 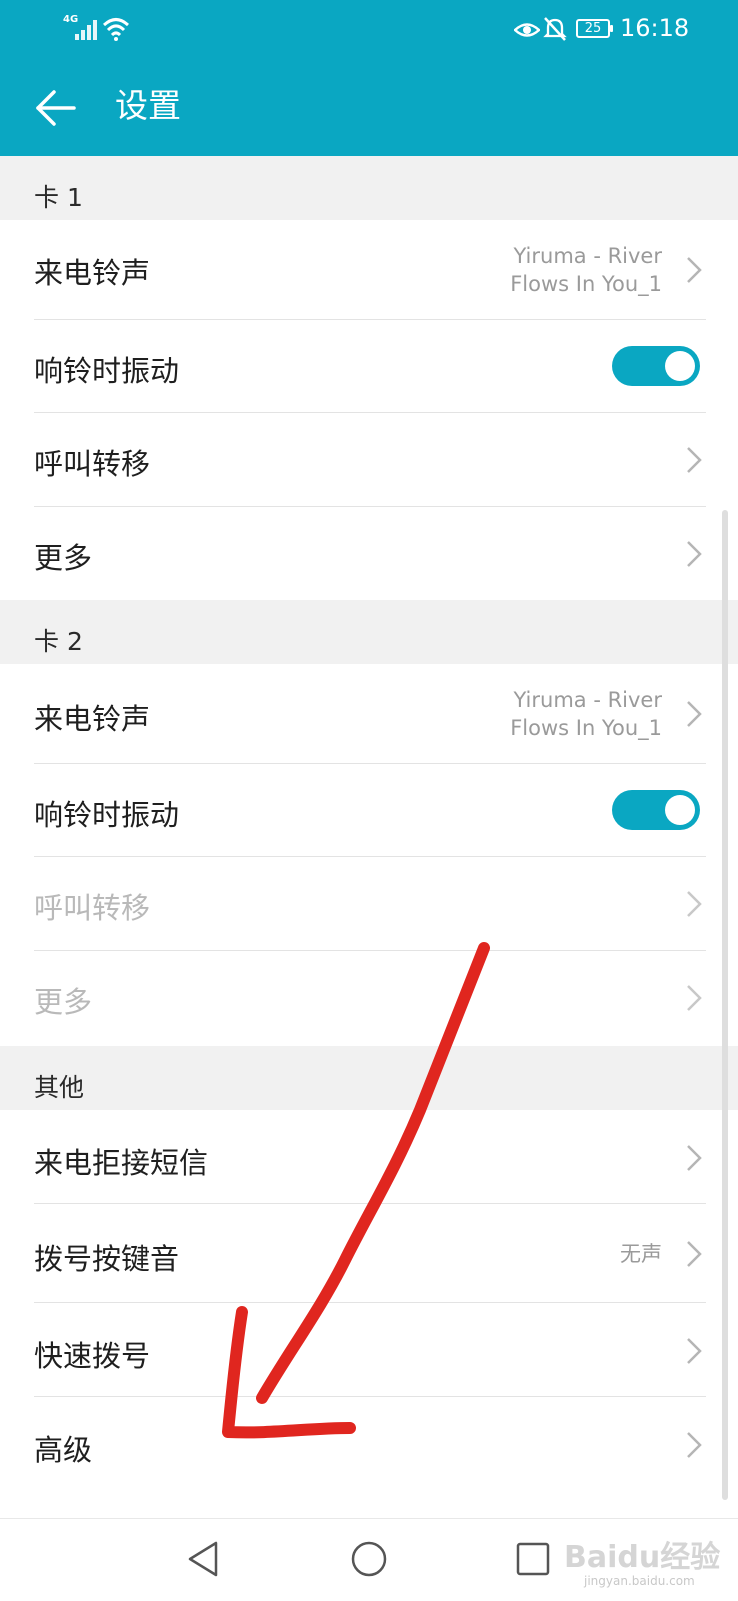 I want to click on dial-tone-row: 拨号按键音 无声, so click(x=369, y=1253).